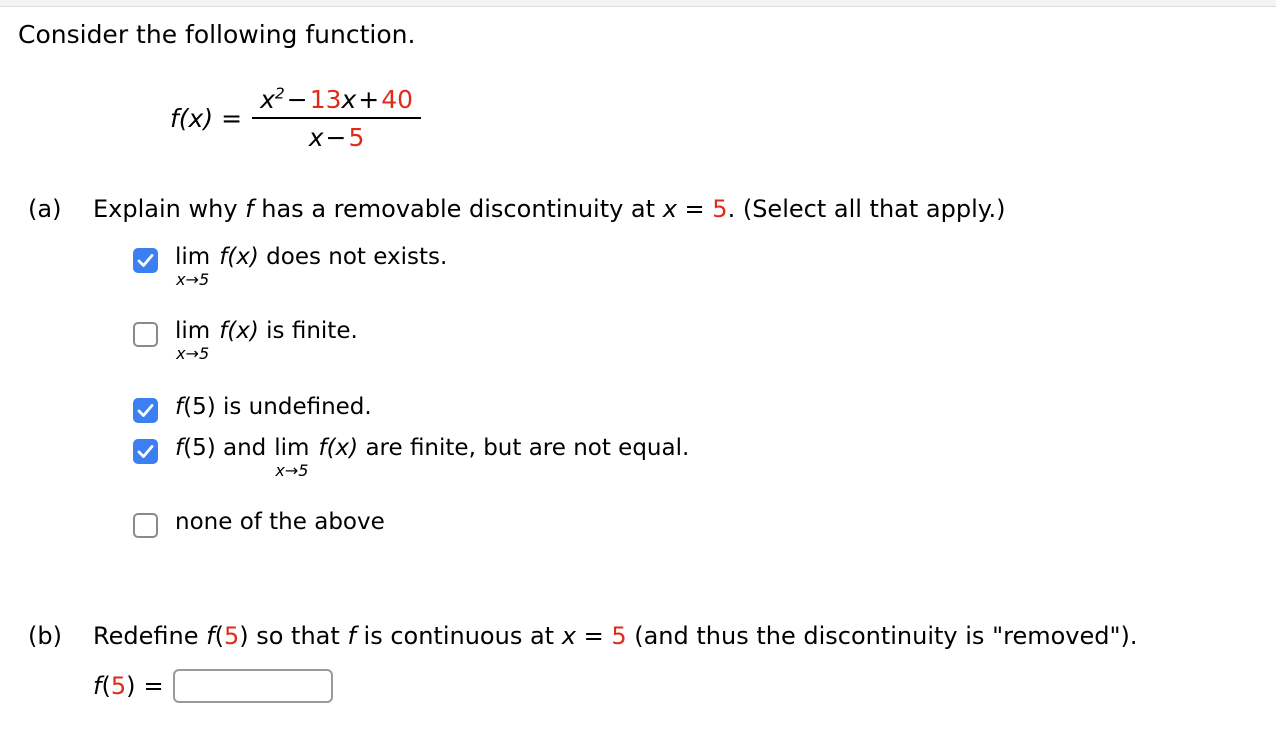 The width and height of the screenshot is (1276, 746). Describe the element at coordinates (338, 448) in the screenshot. I see `option-mixed-function-2: f(x)` at that location.